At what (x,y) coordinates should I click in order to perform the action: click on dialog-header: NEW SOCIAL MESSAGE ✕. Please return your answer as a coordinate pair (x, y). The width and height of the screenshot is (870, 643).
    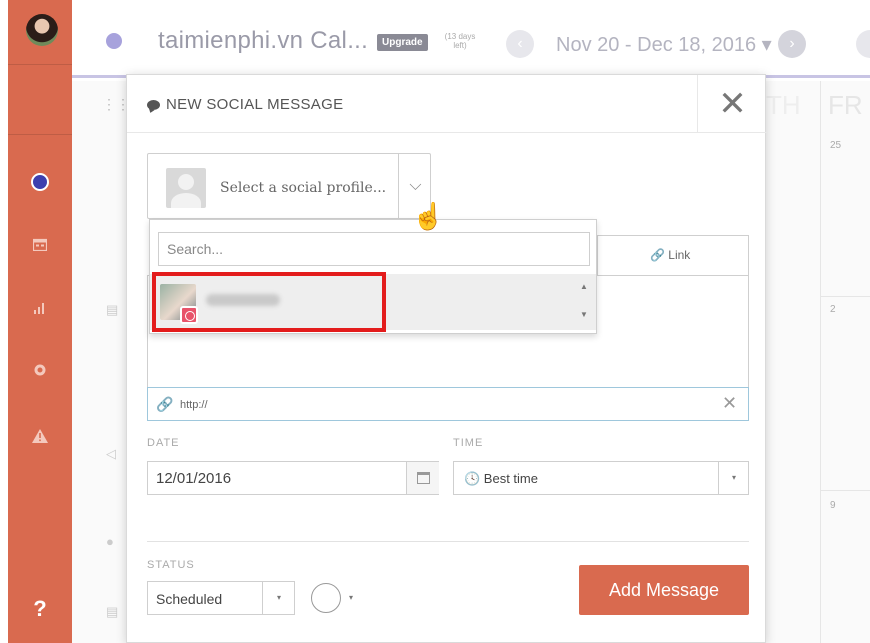
    Looking at the image, I should click on (447, 104).